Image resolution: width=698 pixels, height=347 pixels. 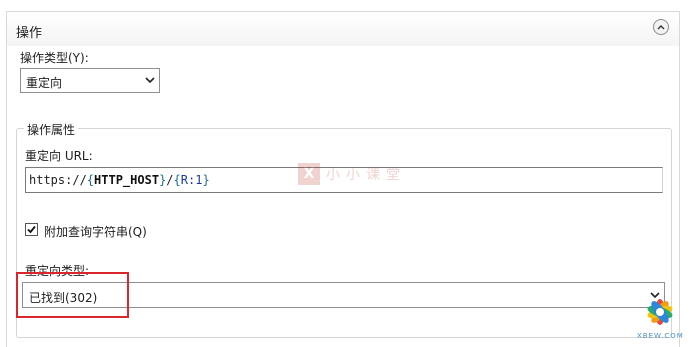 I want to click on append-query-checkbox, so click(x=31, y=229).